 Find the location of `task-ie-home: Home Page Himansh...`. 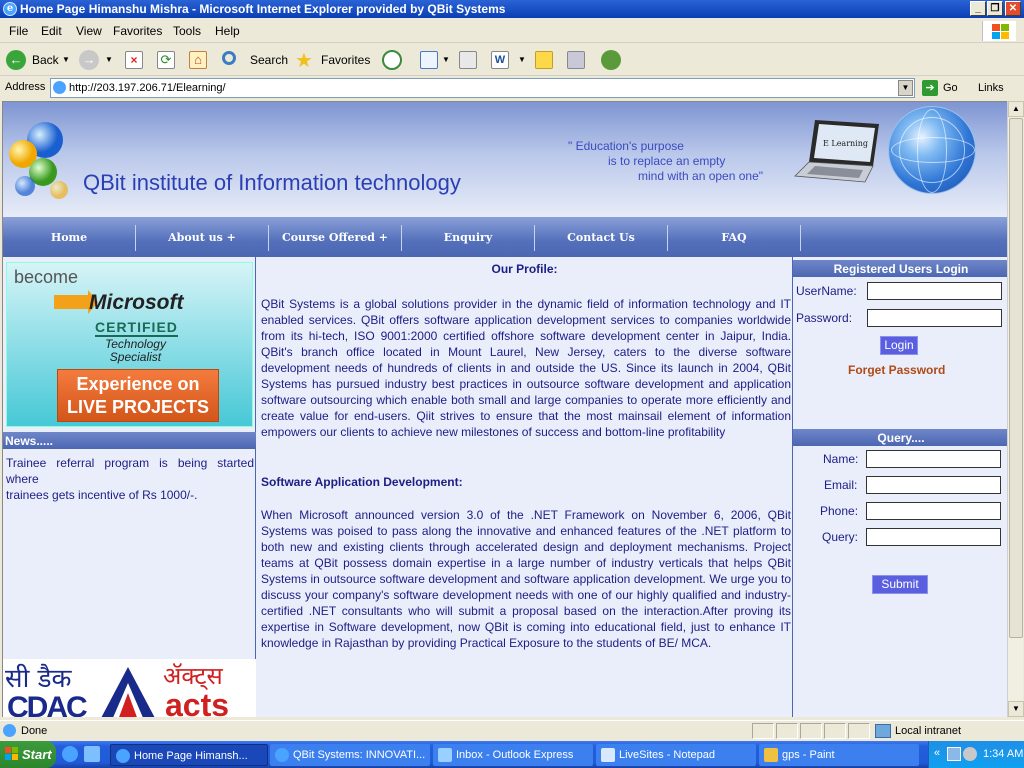

task-ie-home: Home Page Himansh... is located at coordinates (189, 755).